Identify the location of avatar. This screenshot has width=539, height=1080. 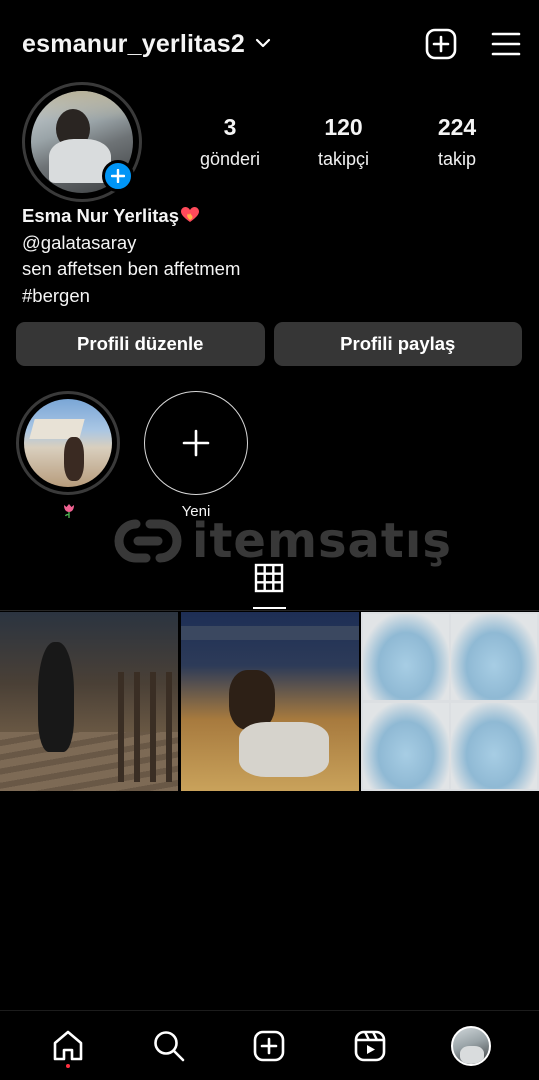
(470, 1045).